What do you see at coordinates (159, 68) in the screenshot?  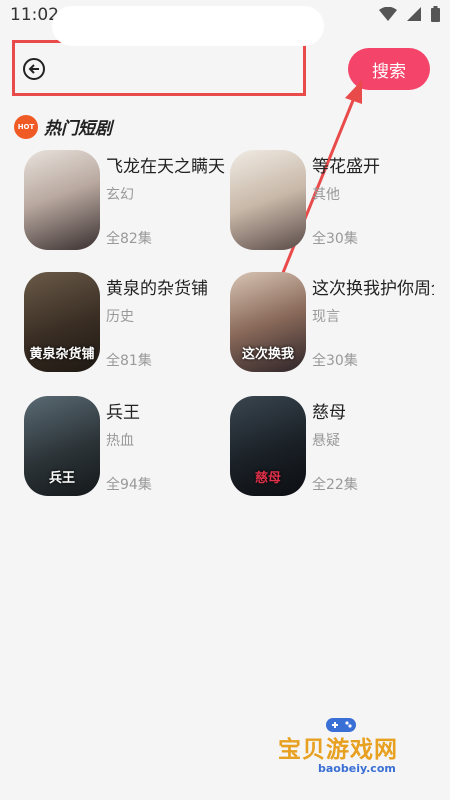 I see `search-bar-highlight` at bounding box center [159, 68].